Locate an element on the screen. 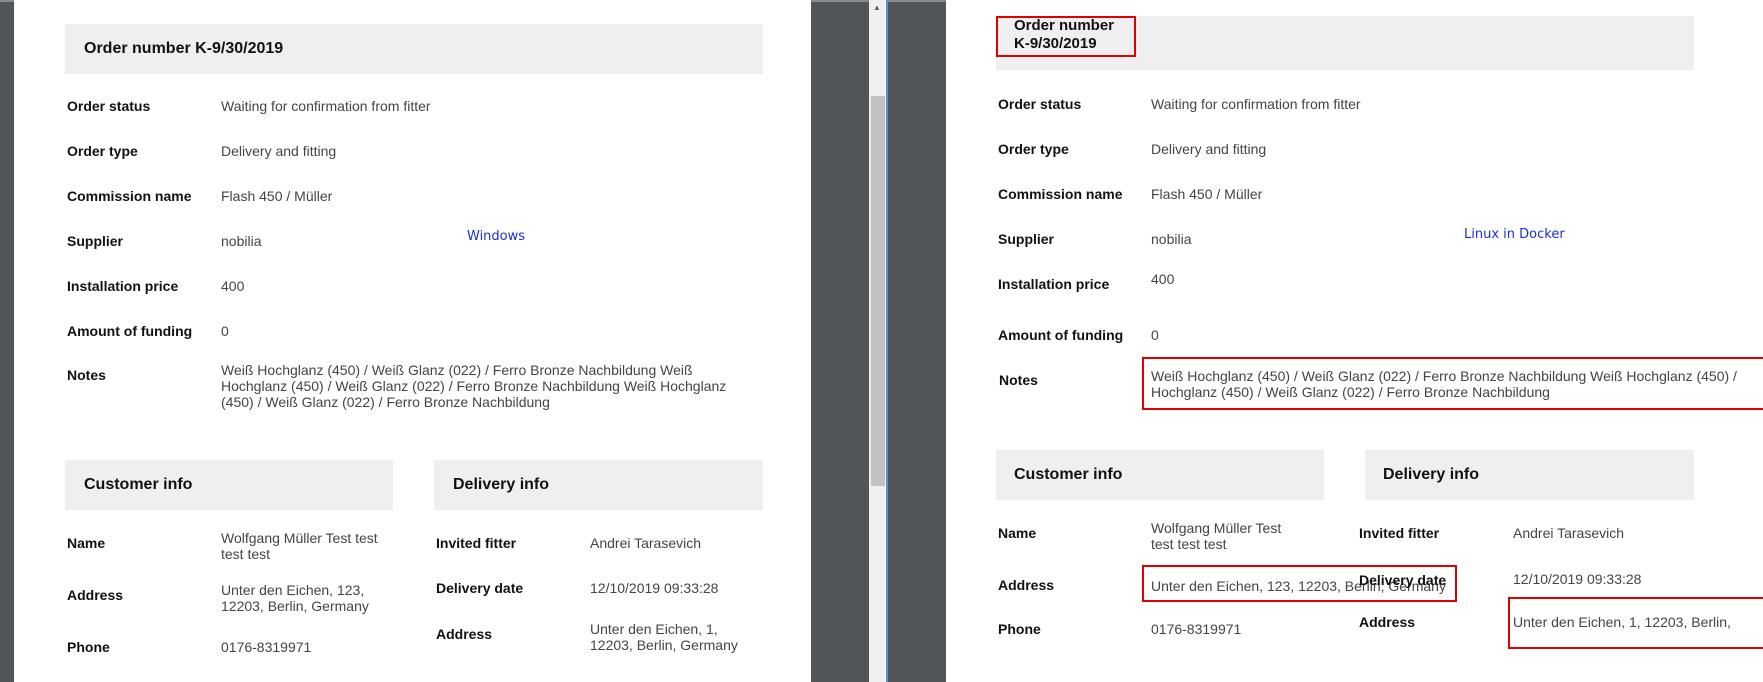 This screenshot has height=682, width=1763. comparison-splitter is located at coordinates (887, 341).